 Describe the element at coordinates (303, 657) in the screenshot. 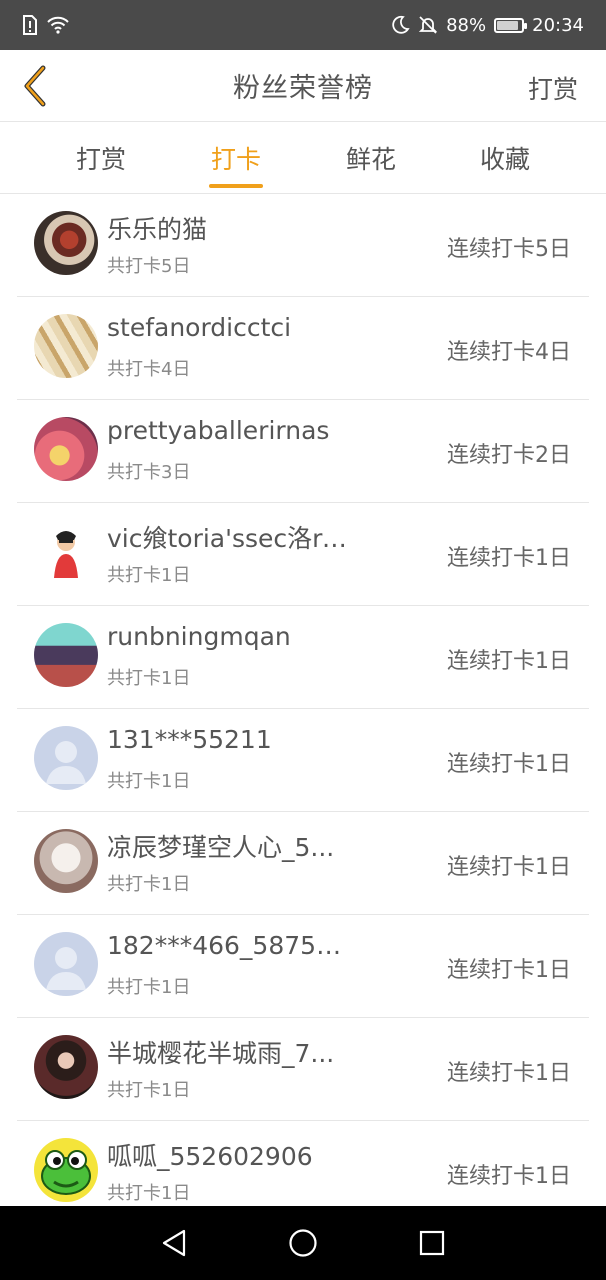

I see `list-item: runbningmqan 共打卡1日 连续打卡1日` at that location.